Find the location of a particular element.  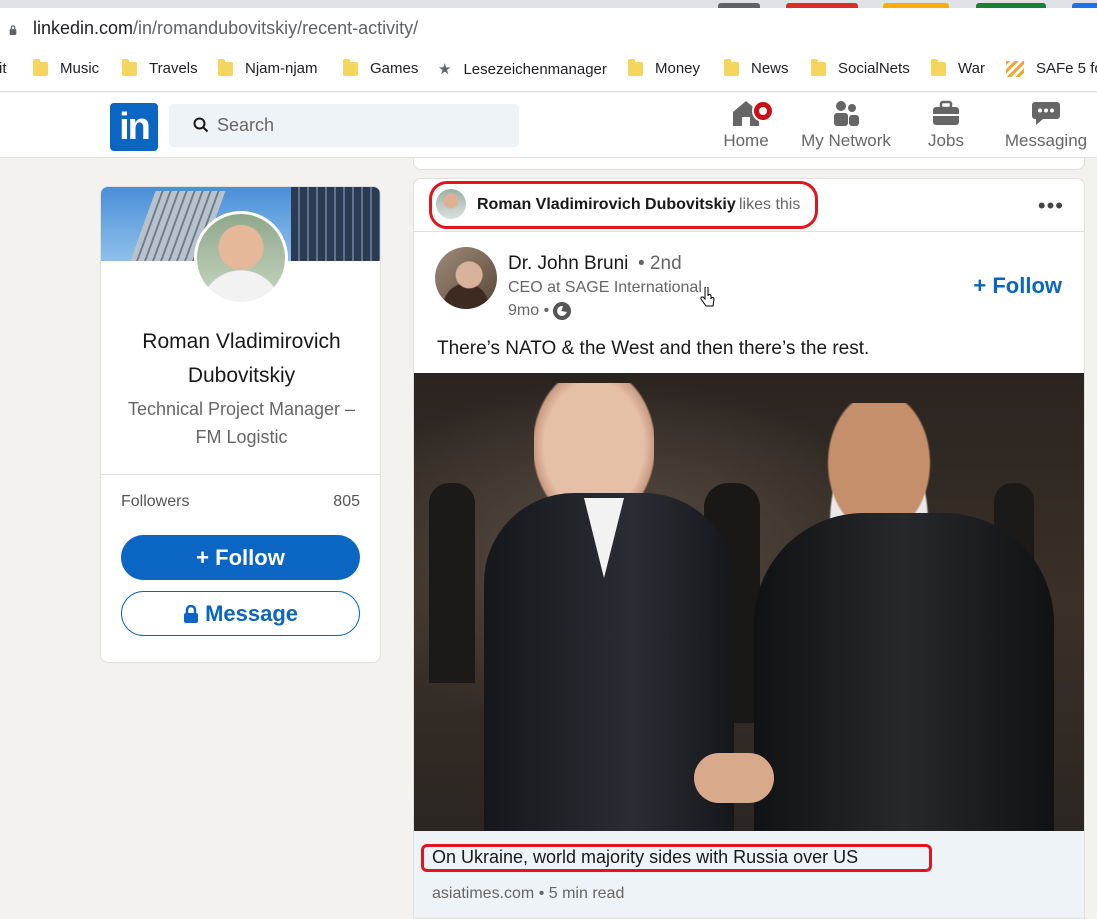

bookmark-item: SAFe 5 fo is located at coordinates (1051, 68).